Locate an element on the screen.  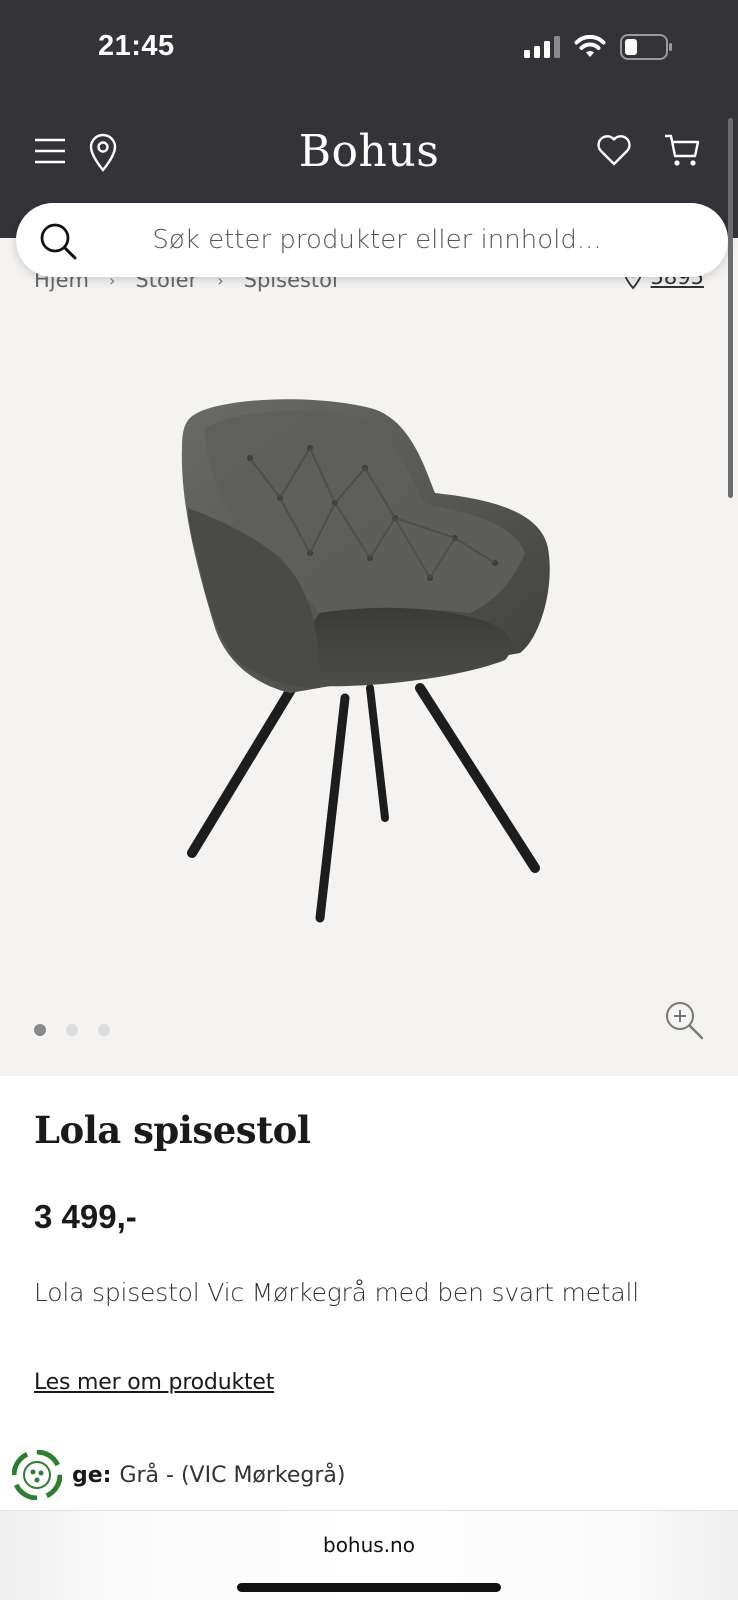
zoom-in-icon is located at coordinates (684, 1020).